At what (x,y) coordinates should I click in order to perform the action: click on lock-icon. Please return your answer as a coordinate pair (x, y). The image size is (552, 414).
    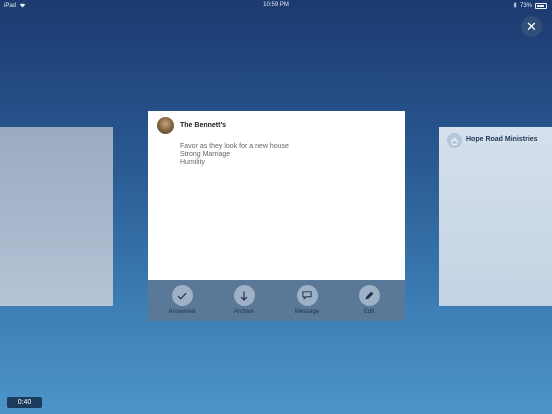
    Looking at the image, I should click on (454, 140).